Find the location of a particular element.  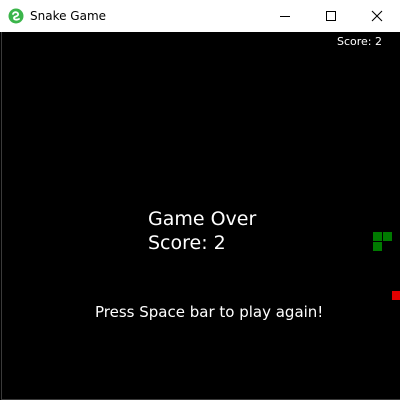

restart-instruction: Press Space bar to play again! is located at coordinates (209, 312).